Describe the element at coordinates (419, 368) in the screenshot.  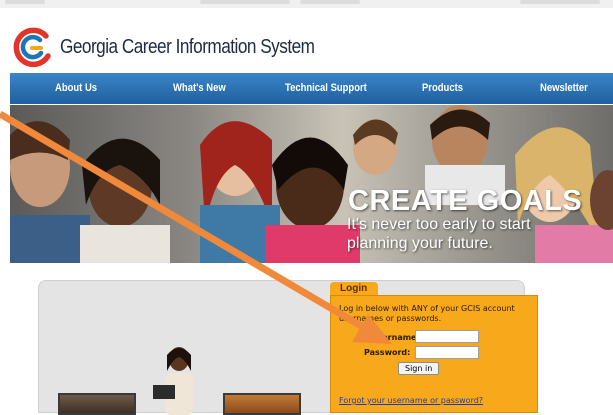
I see `sign-in-button: Sign in` at that location.